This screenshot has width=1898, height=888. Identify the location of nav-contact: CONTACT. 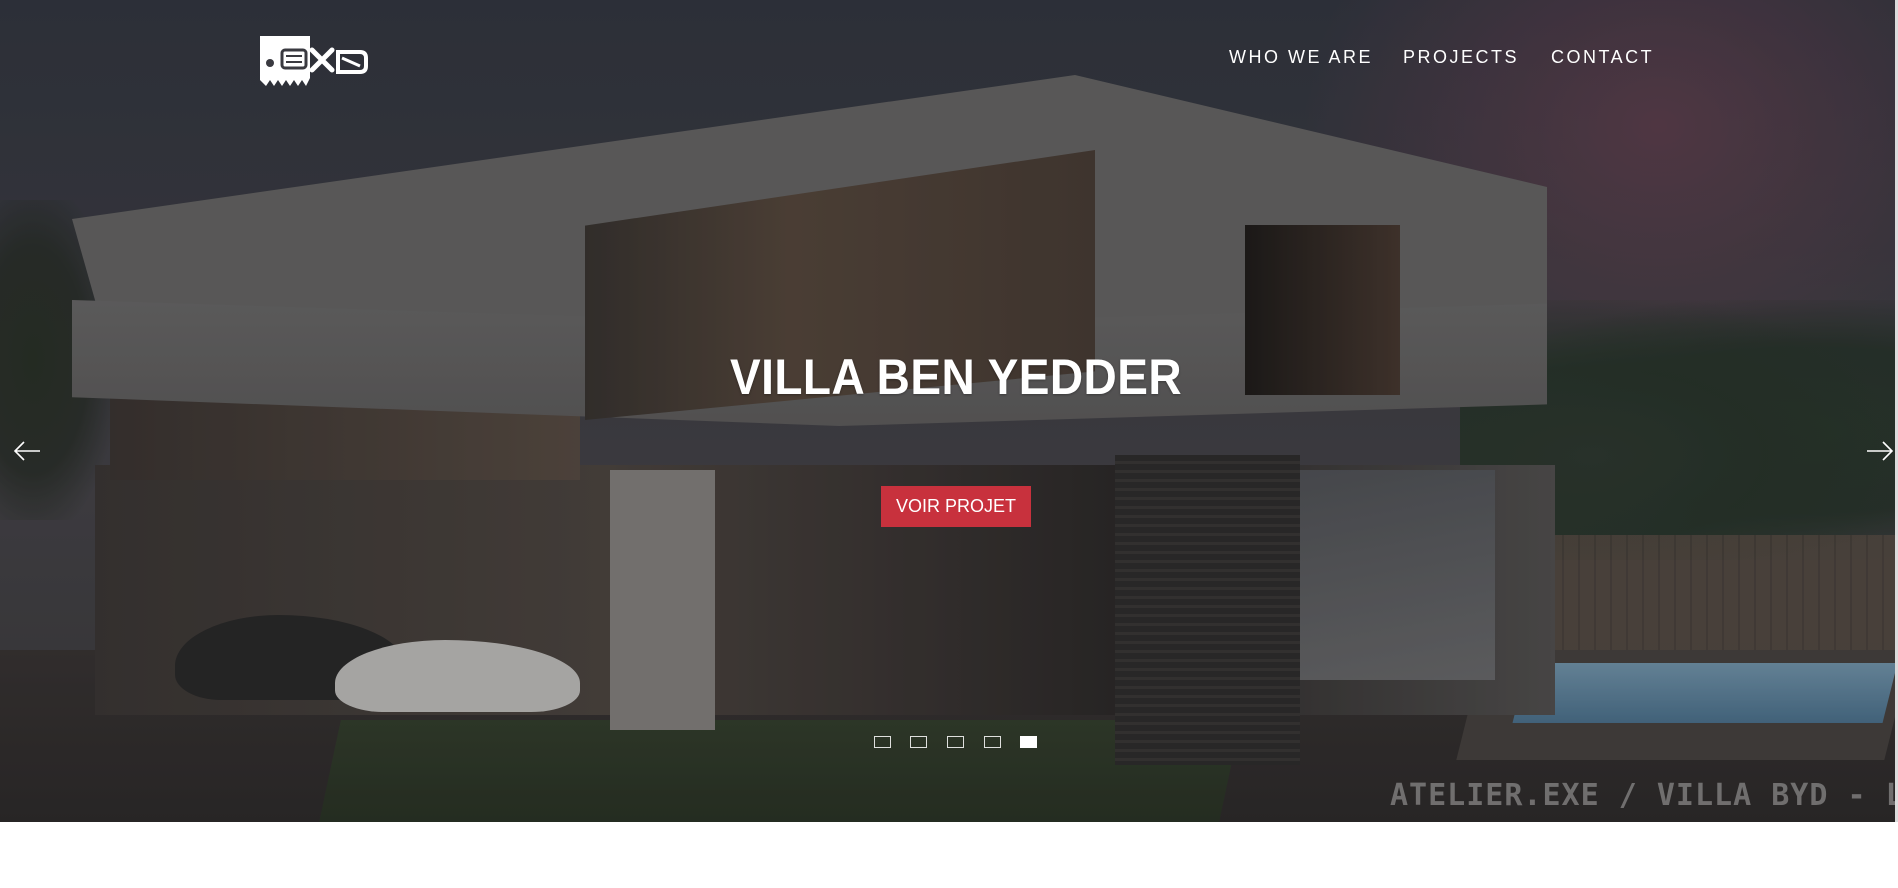
(1602, 57).